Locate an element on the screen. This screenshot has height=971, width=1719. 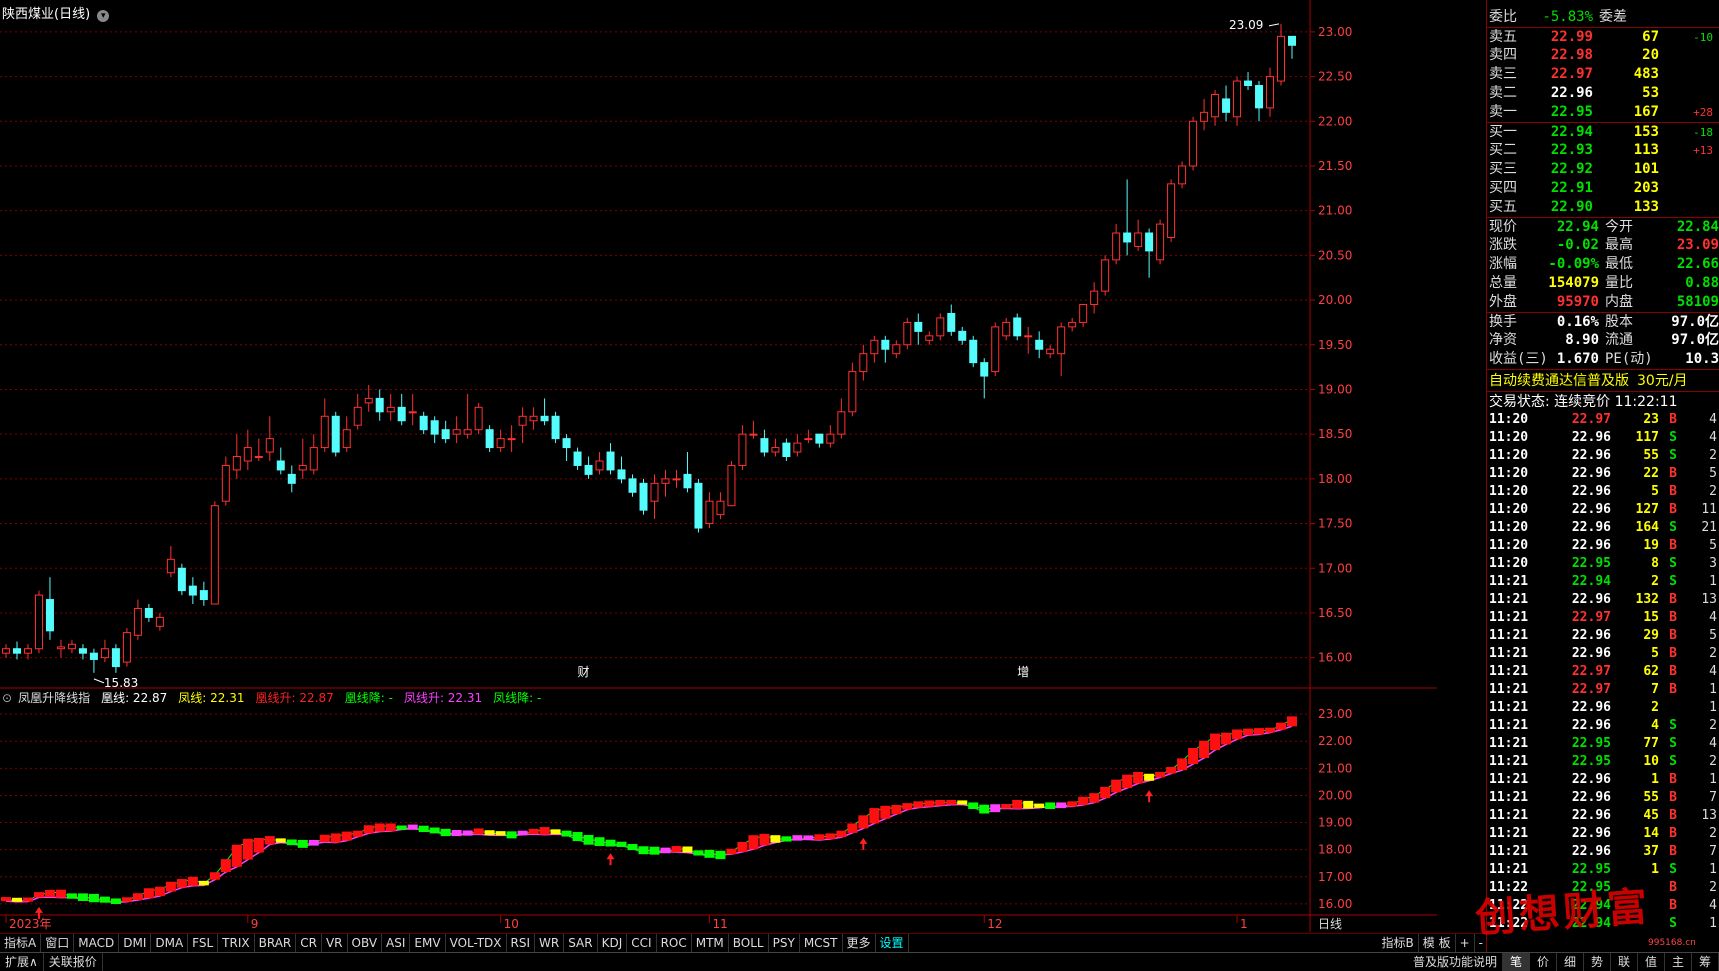
panel-tab-2: 细 is located at coordinates (1570, 962).